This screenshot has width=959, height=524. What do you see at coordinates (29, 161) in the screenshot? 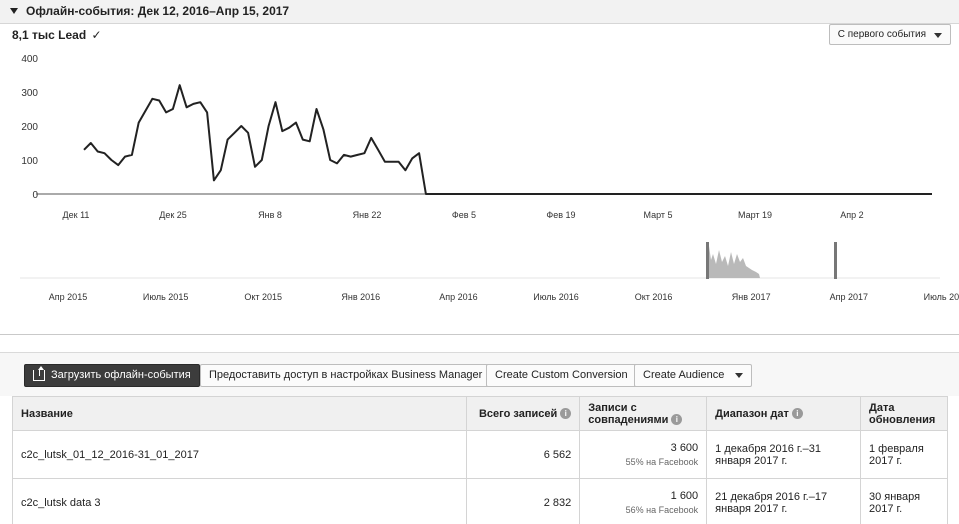
I see `y-tick-label: 100` at bounding box center [29, 161].